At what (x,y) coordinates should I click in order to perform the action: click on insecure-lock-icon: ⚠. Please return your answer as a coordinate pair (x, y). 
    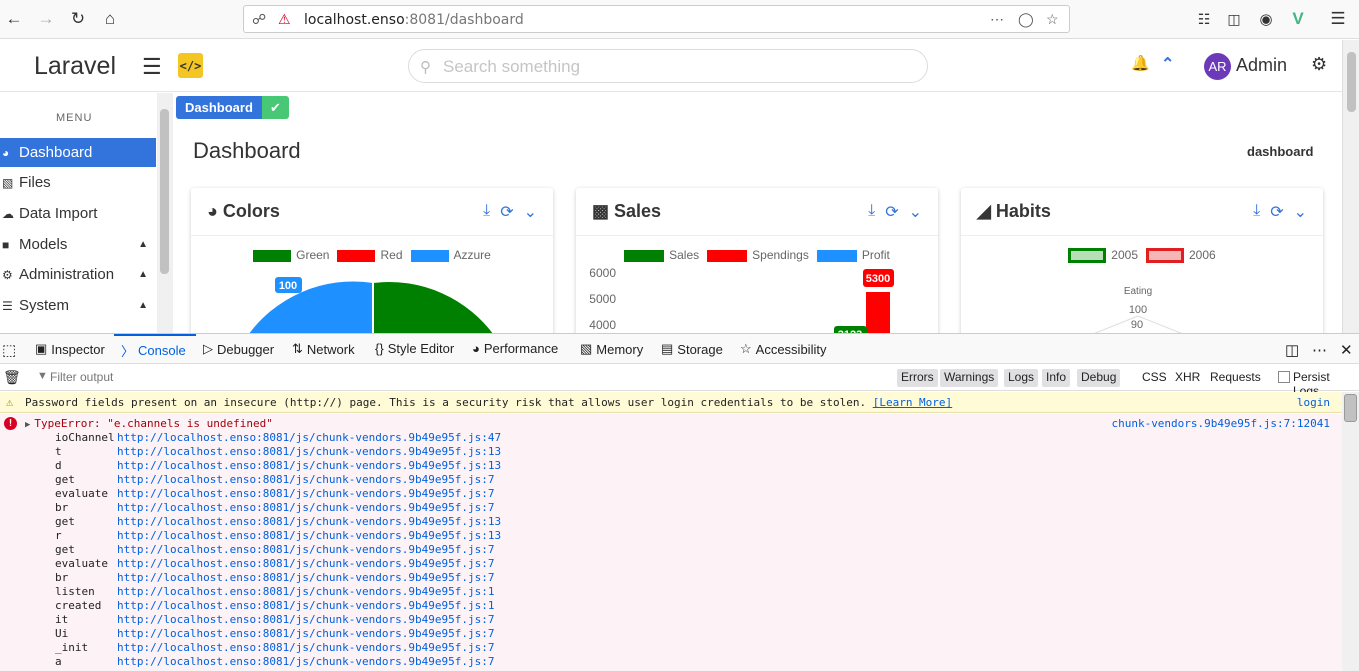
    Looking at the image, I should click on (284, 19).